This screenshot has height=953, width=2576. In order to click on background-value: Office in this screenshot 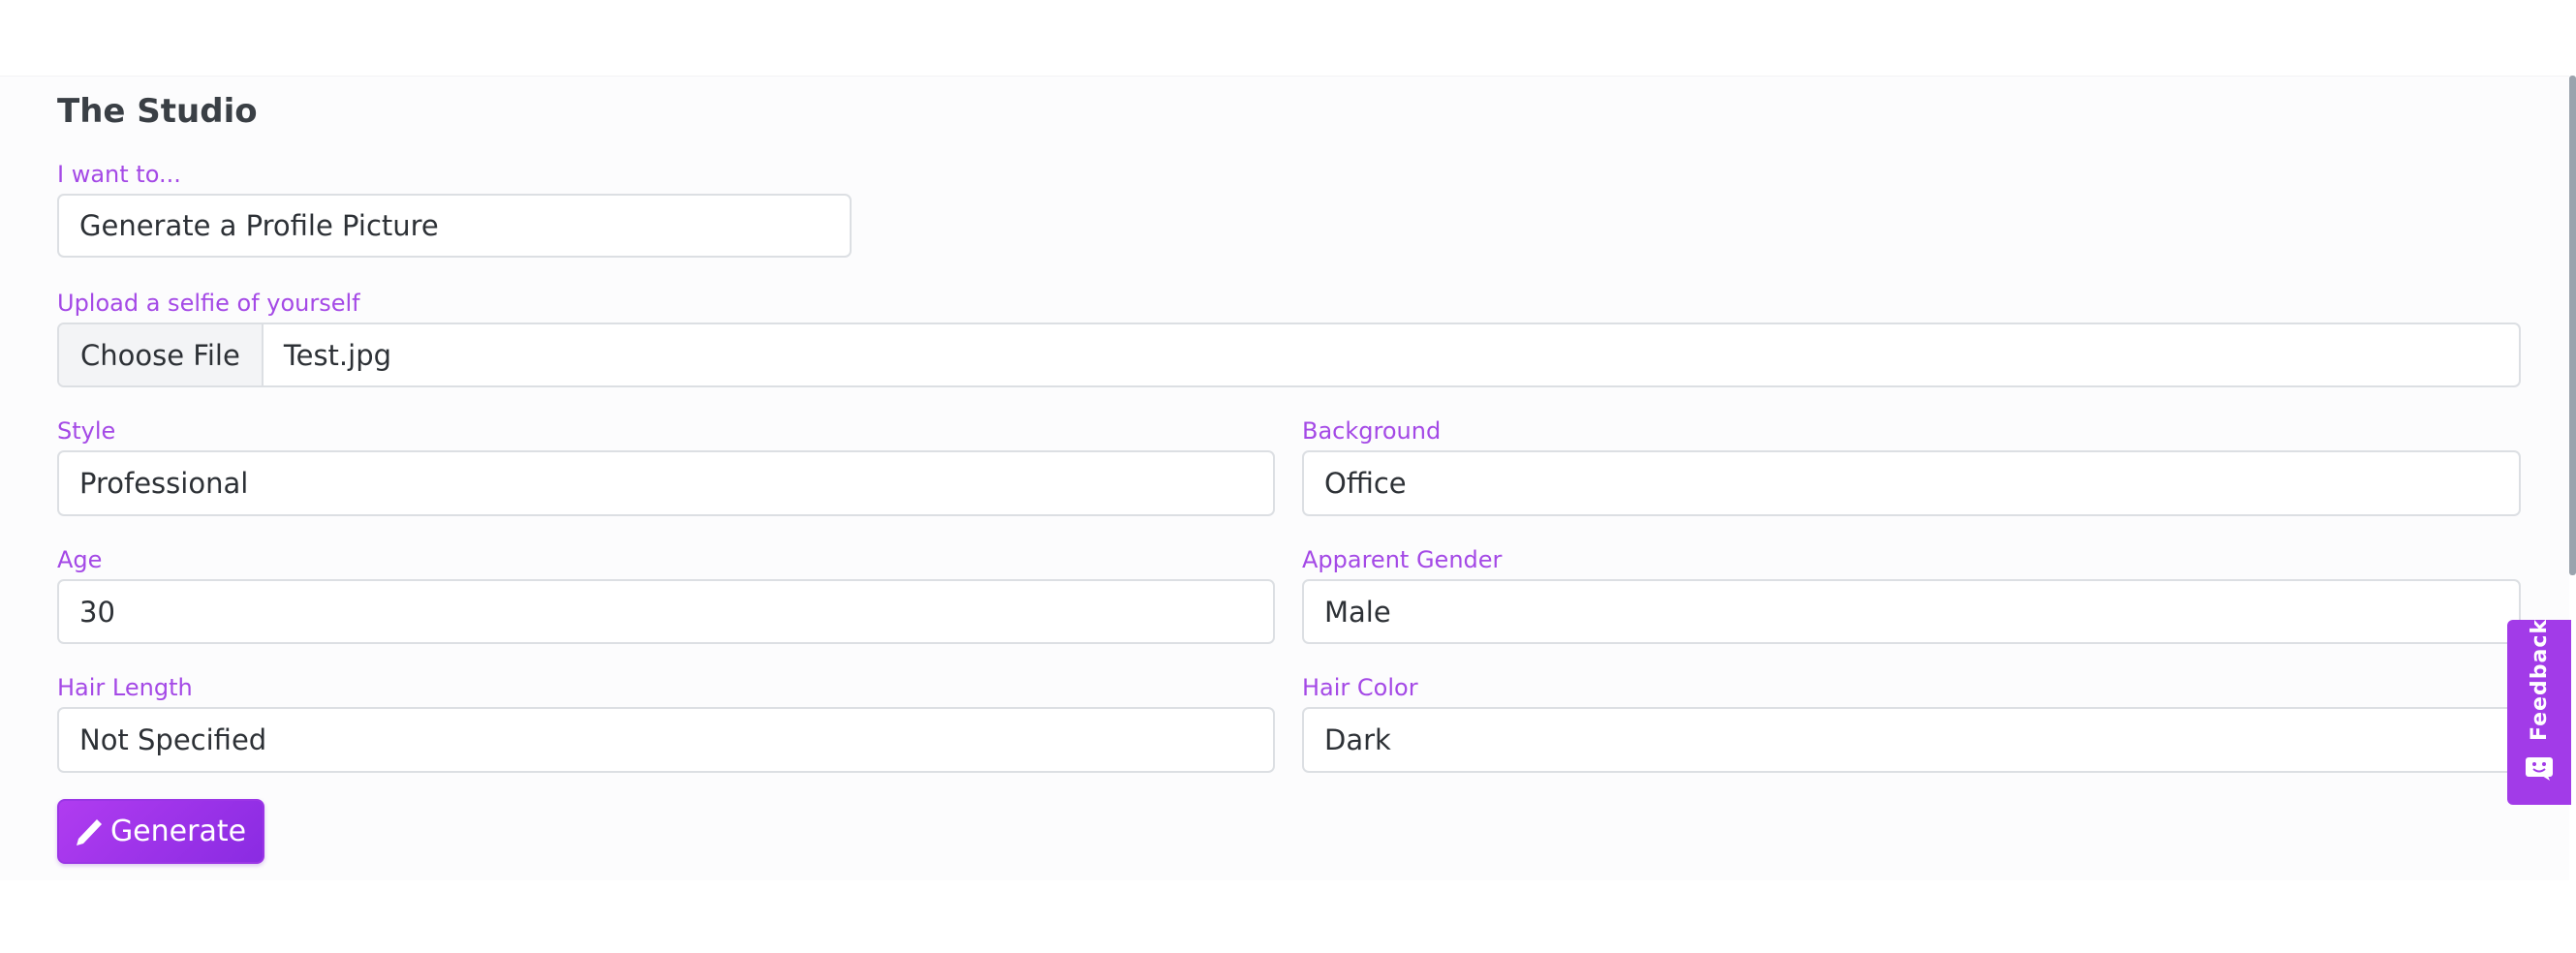, I will do `click(1365, 483)`.